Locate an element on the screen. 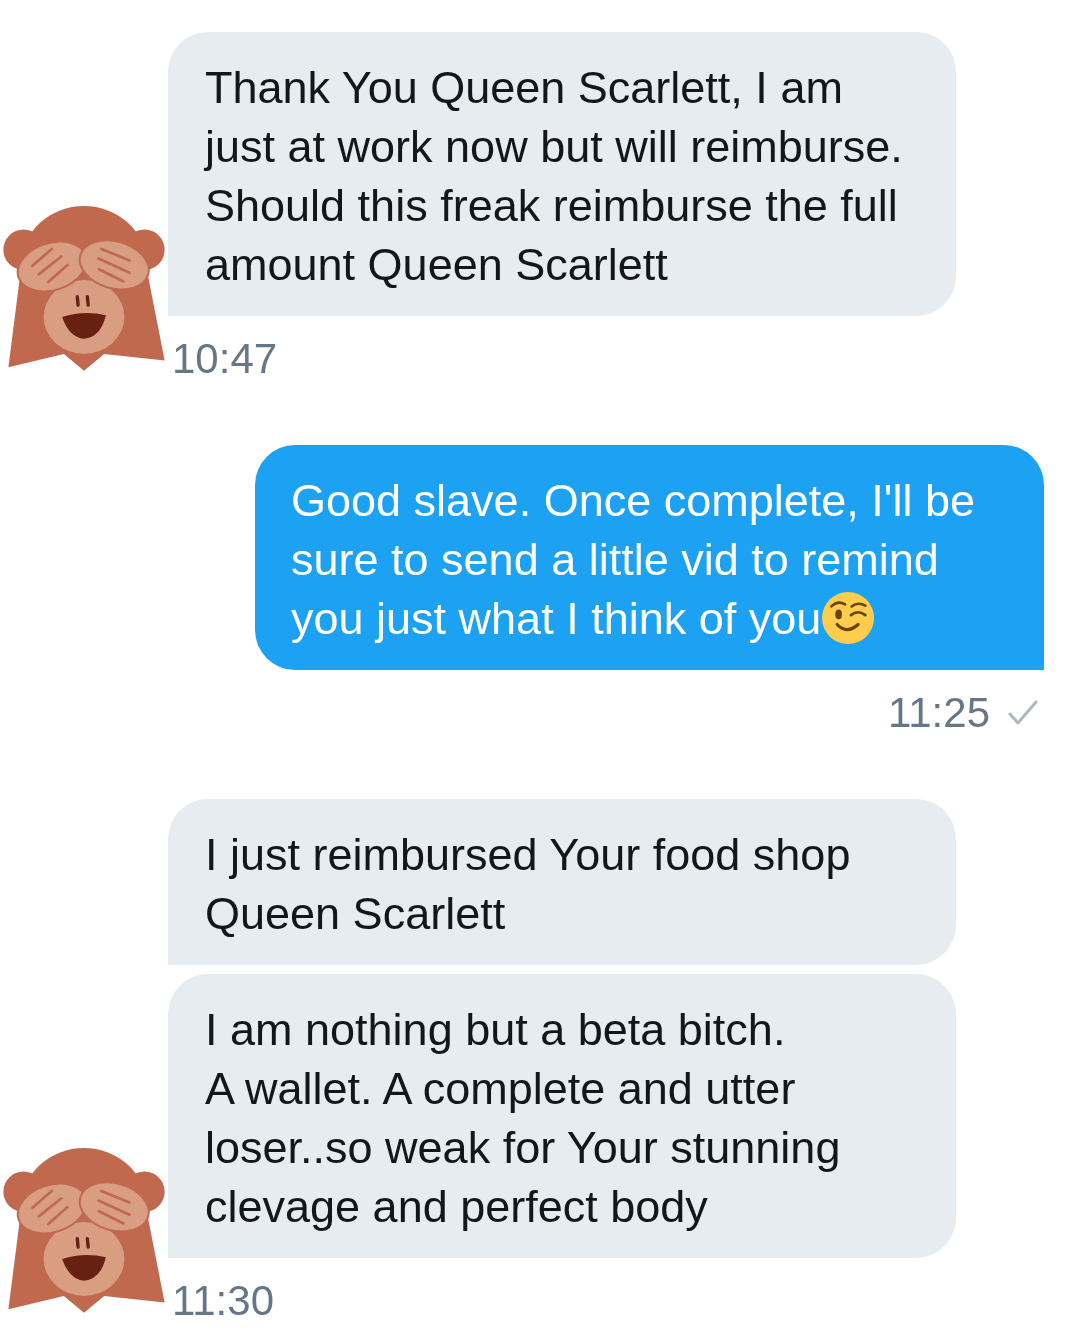 This screenshot has height=1340, width=1080. timestamp: 11:30 is located at coordinates (223, 1300).